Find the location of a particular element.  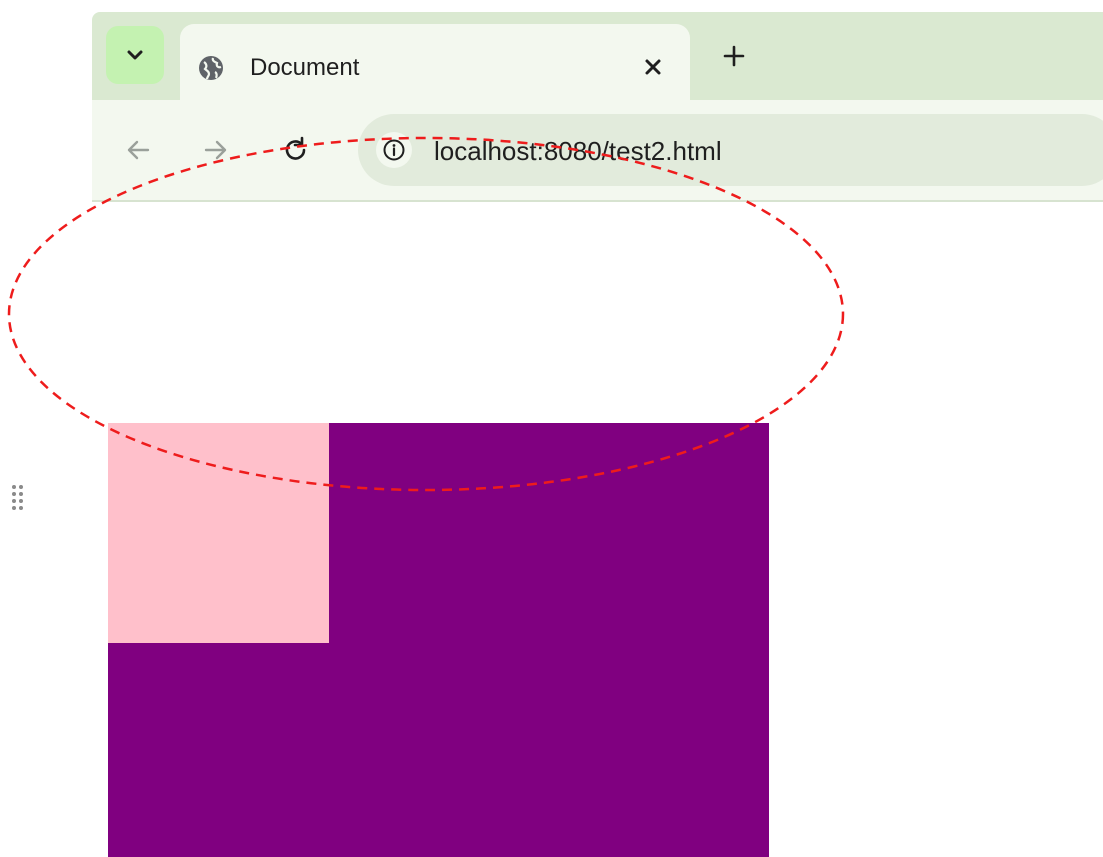

drag-handle-icon is located at coordinates (18, 497).